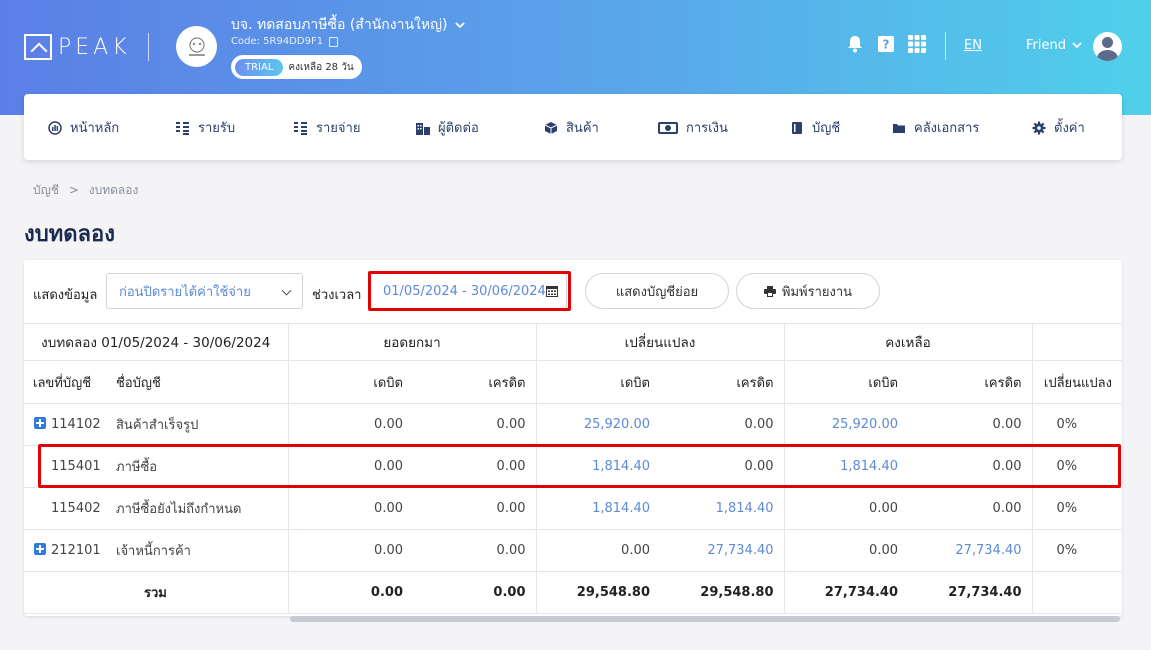  I want to click on account-no: 114102, so click(76, 424).